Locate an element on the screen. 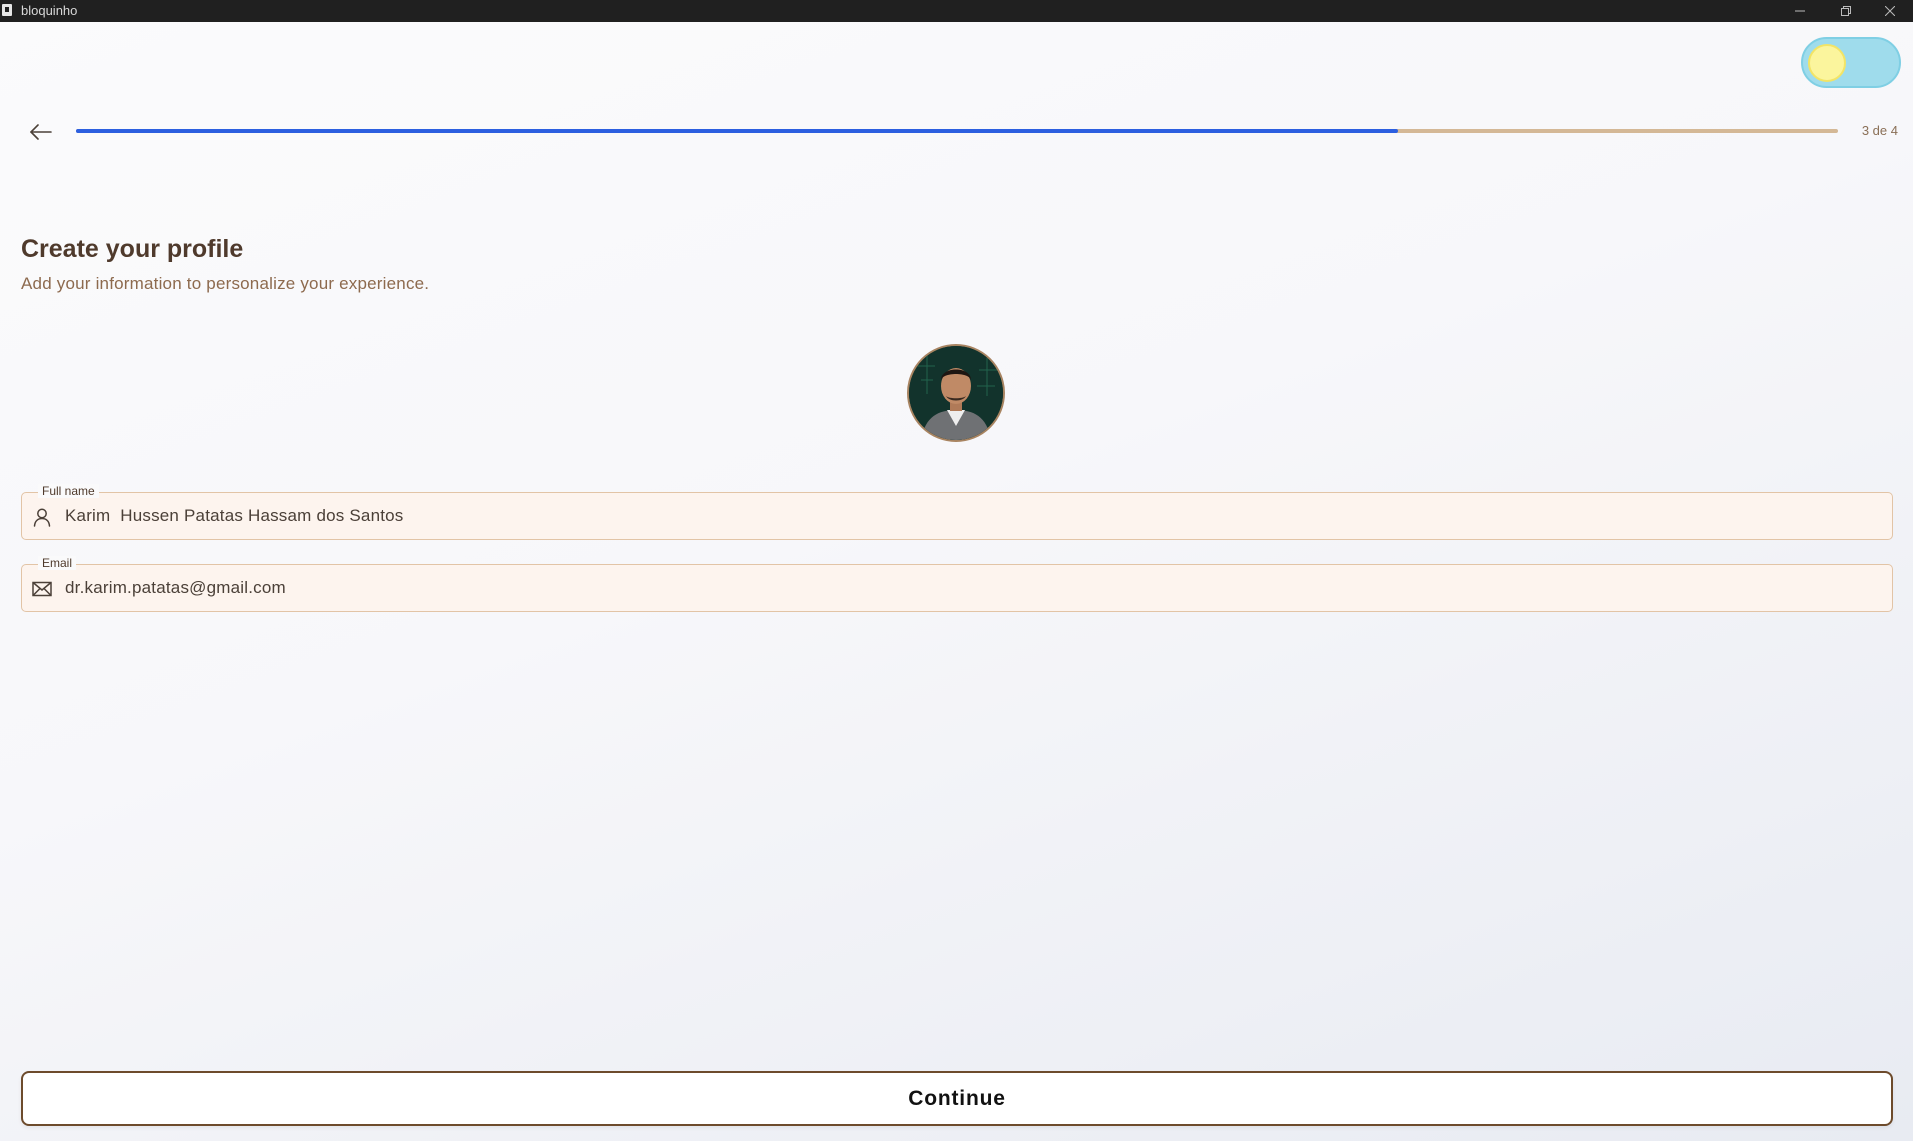  sun-icon is located at coordinates (1827, 63).